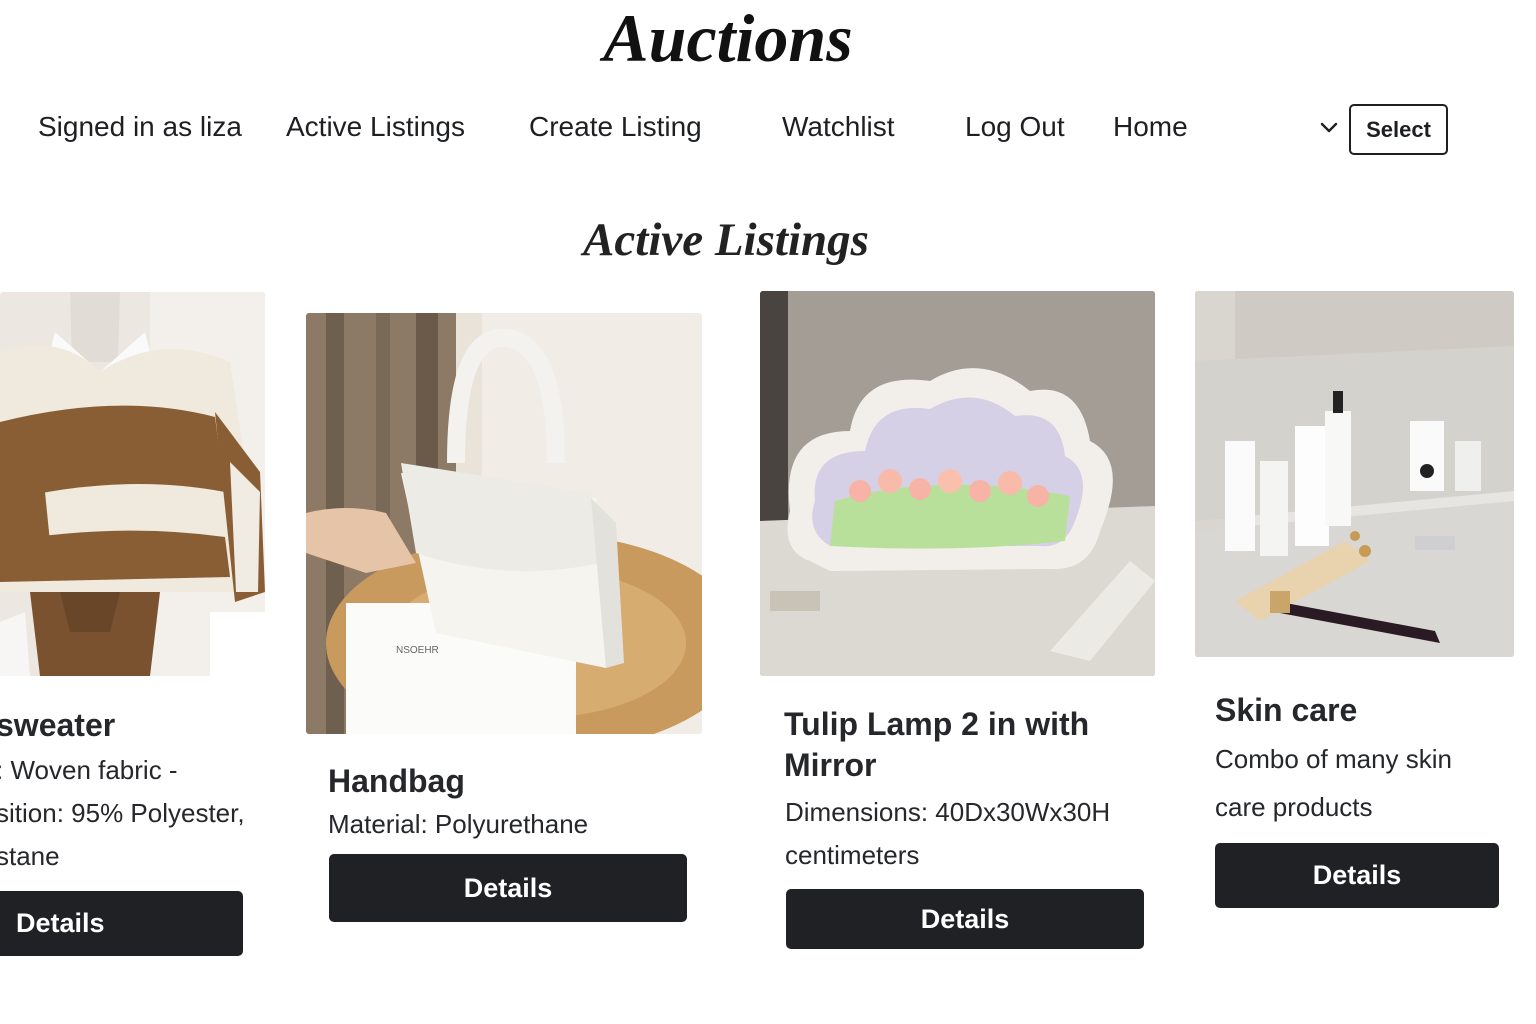 Image resolution: width=1536 pixels, height=1024 pixels. Describe the element at coordinates (1354, 474) in the screenshot. I see `skin-care-image` at that location.